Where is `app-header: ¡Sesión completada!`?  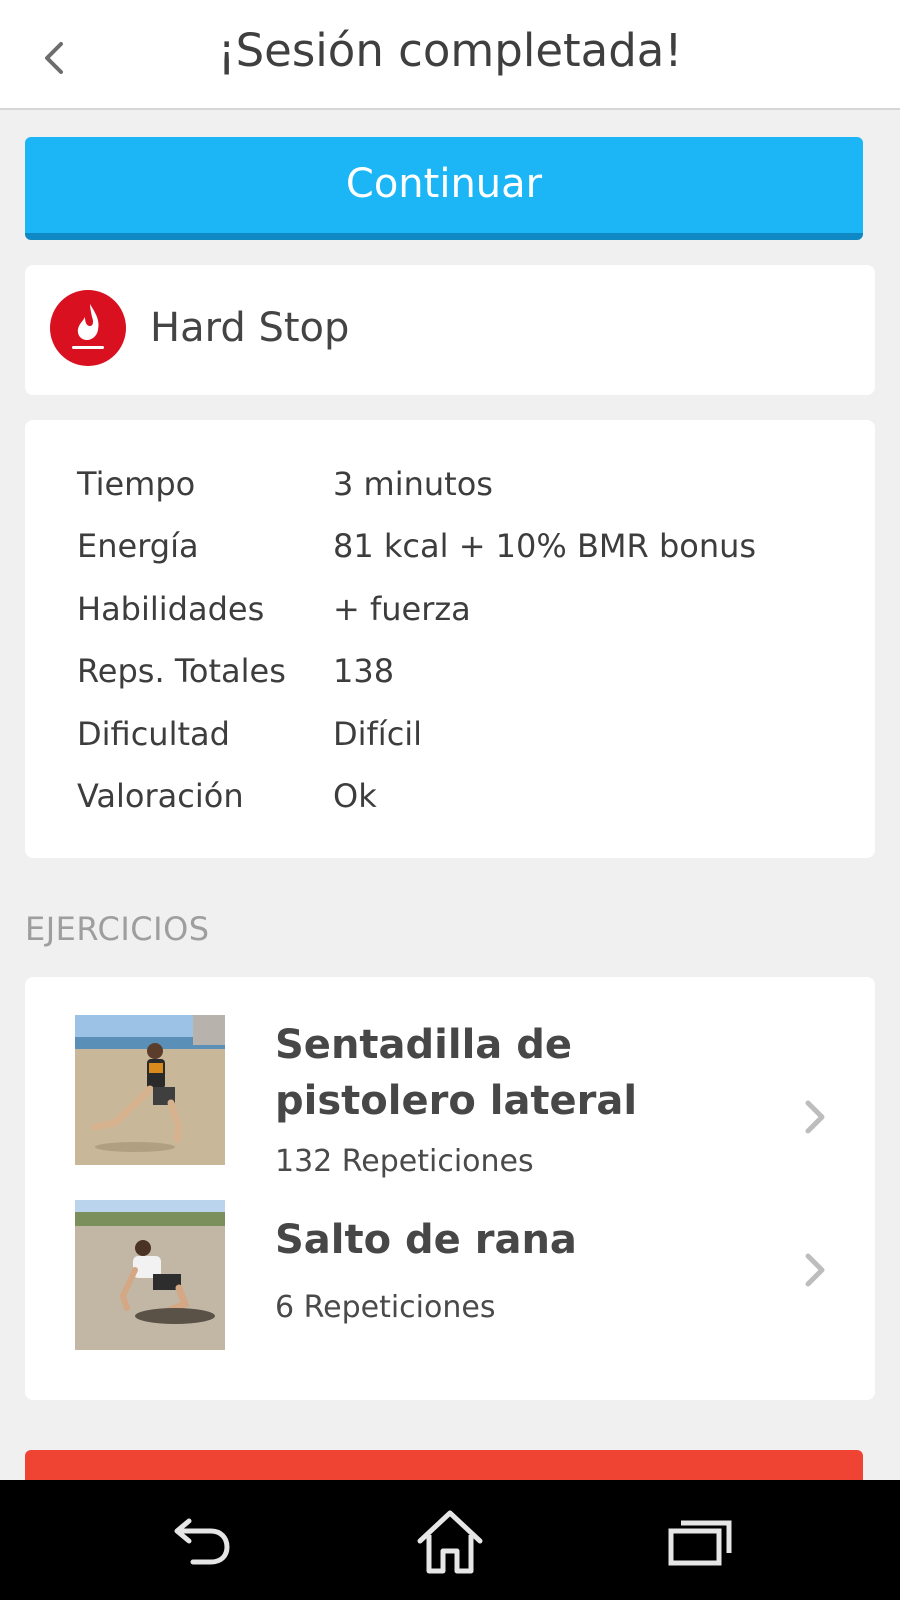 app-header: ¡Sesión completada! is located at coordinates (450, 55).